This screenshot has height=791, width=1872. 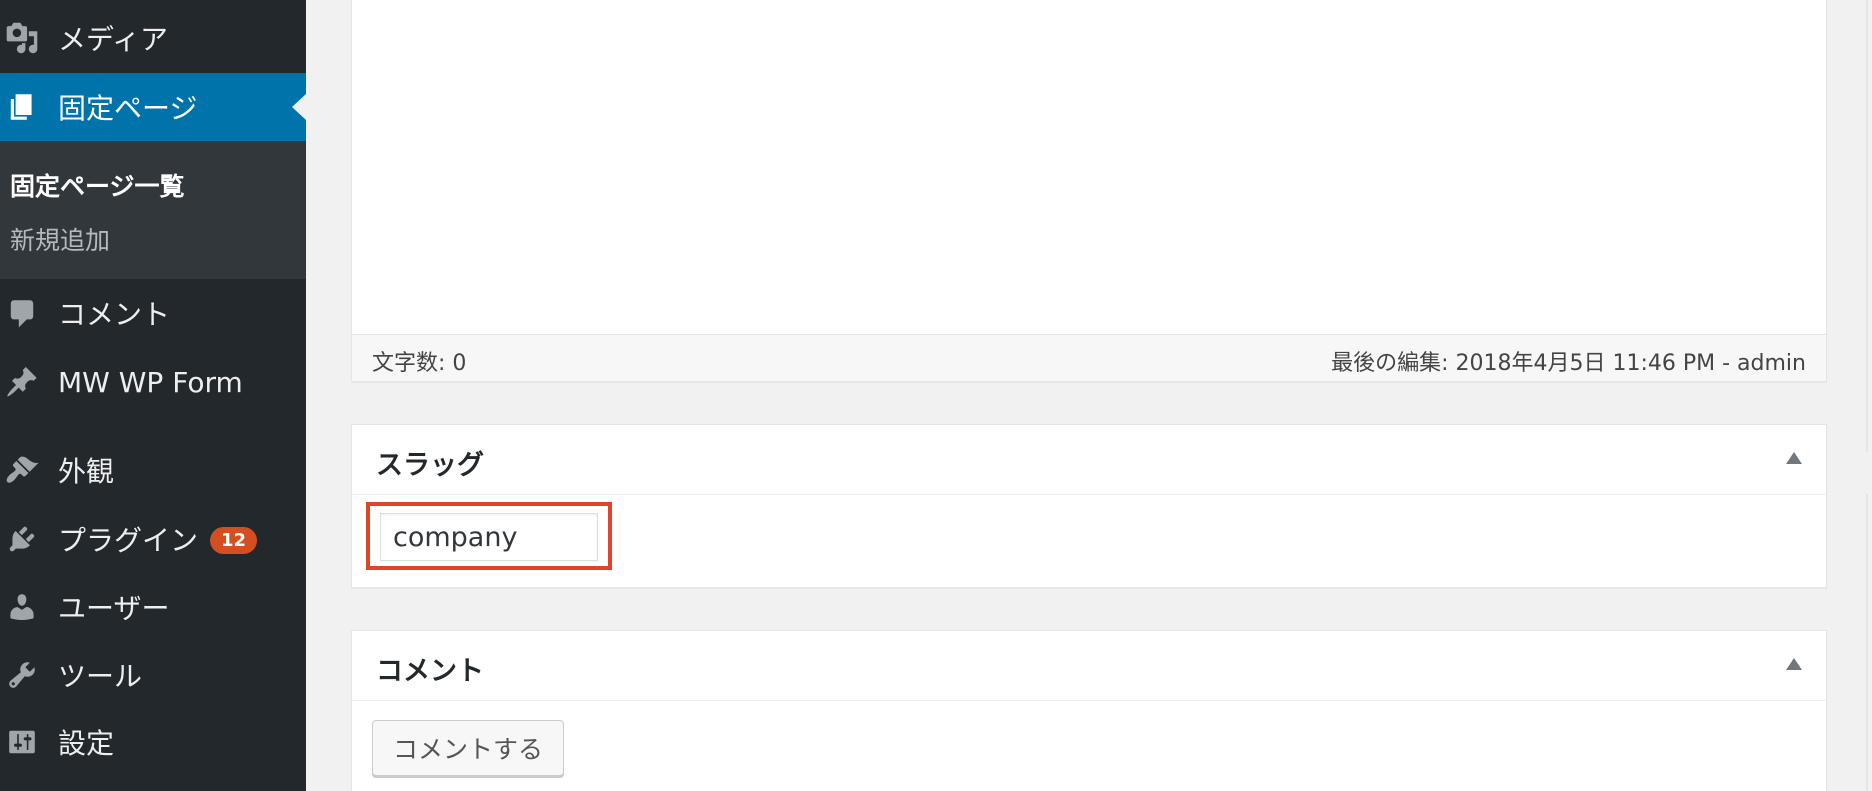 I want to click on sidebar-item-pages: 固定ページ, so click(x=153, y=107).